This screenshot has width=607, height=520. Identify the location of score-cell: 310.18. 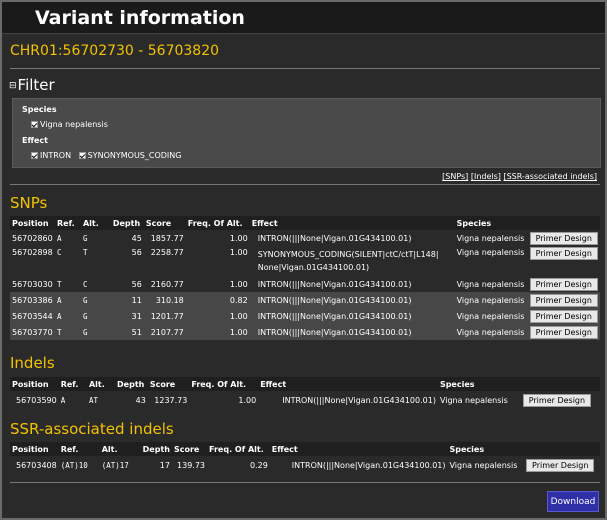
(164, 300).